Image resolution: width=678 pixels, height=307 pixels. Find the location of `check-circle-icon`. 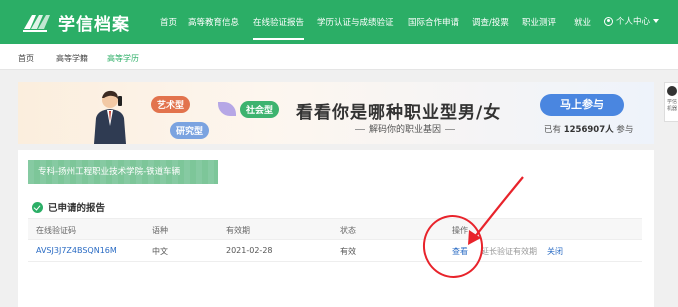

check-circle-icon is located at coordinates (37, 207).